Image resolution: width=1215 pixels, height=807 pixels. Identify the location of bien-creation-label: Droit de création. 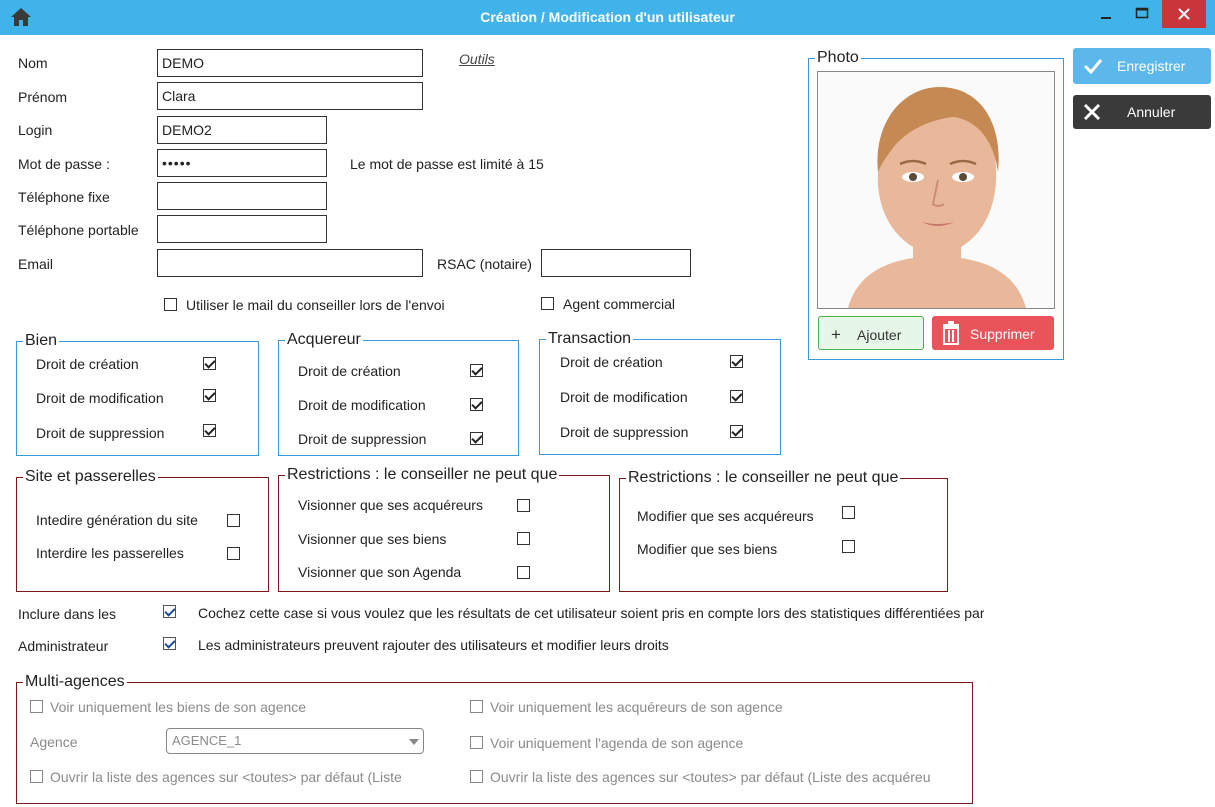
(87, 364).